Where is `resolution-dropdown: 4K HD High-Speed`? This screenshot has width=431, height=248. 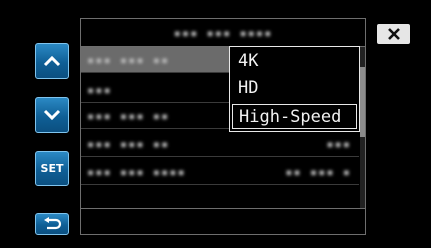
resolution-dropdown: 4K HD High-Speed is located at coordinates (294, 89).